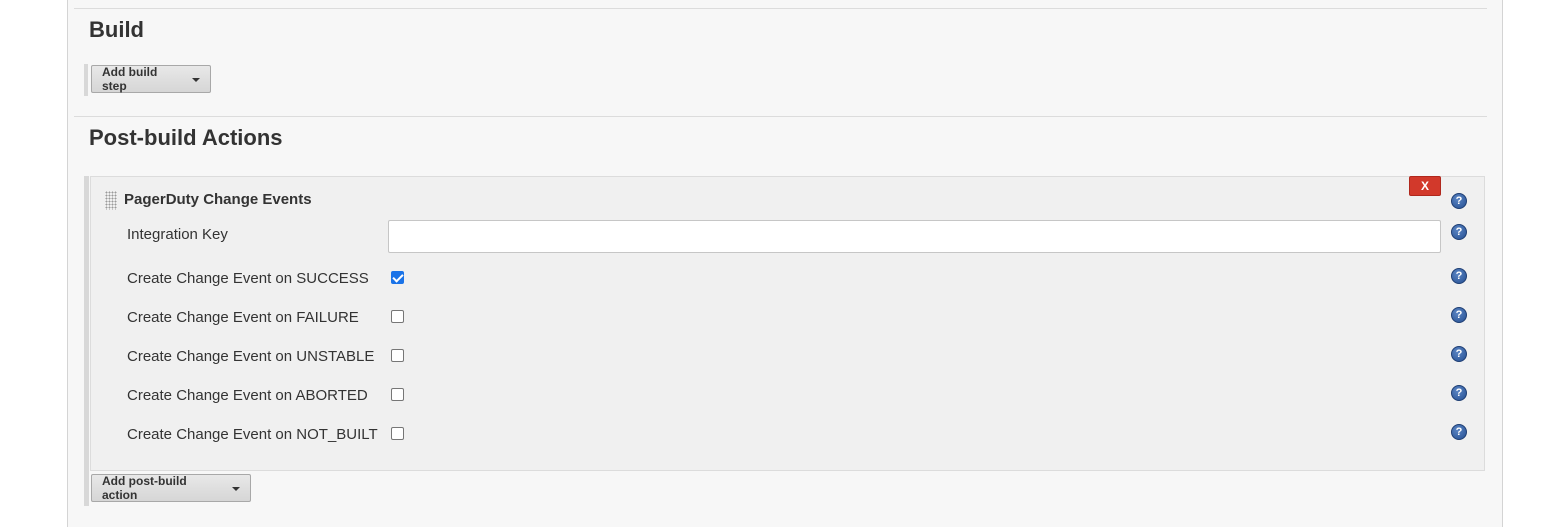  I want to click on add-build-step-label: Add build step, so click(130, 79).